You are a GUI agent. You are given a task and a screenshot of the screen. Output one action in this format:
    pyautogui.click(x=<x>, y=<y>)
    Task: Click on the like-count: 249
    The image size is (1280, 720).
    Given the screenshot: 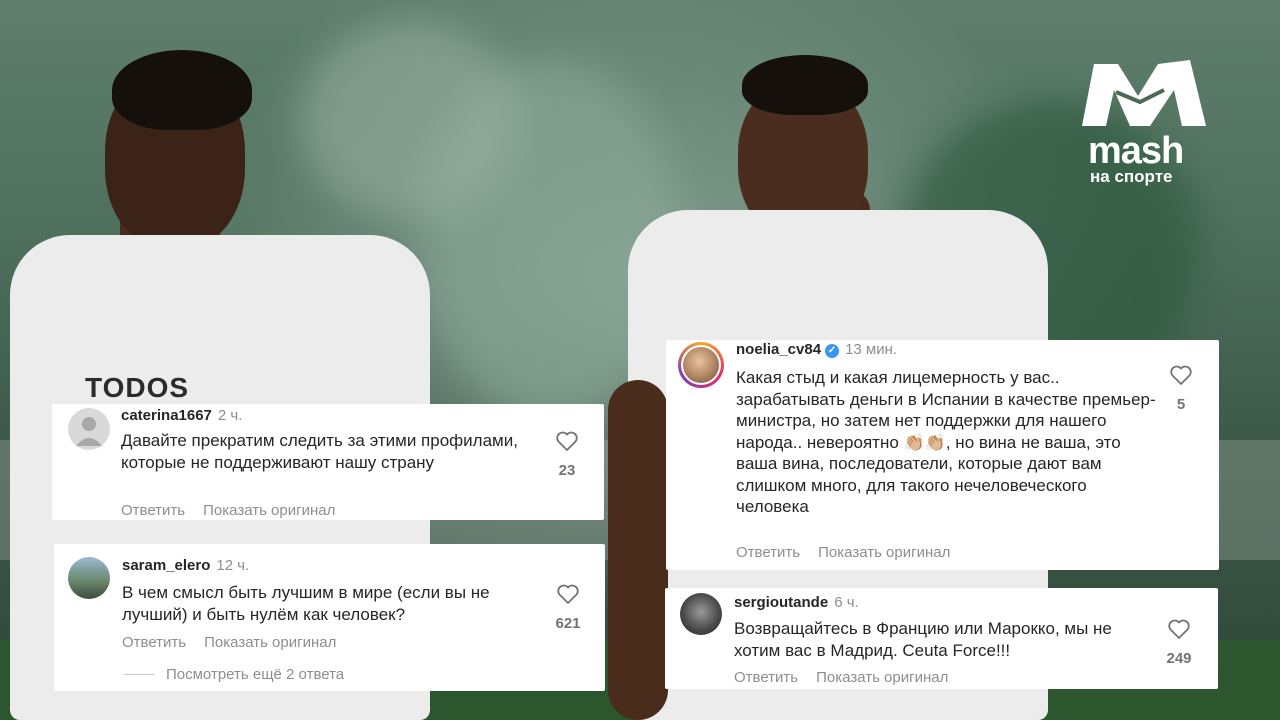 What is the action you would take?
    pyautogui.click(x=1179, y=658)
    